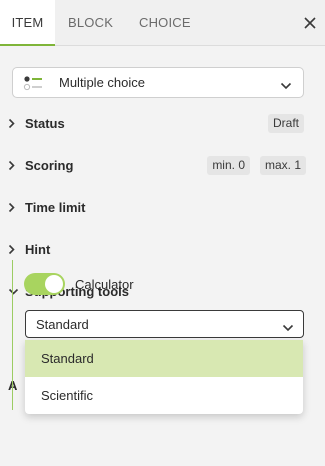 The width and height of the screenshot is (325, 466). What do you see at coordinates (162, 165) in the screenshot?
I see `section-scoring: Scoring min. 0 max. 1` at bounding box center [162, 165].